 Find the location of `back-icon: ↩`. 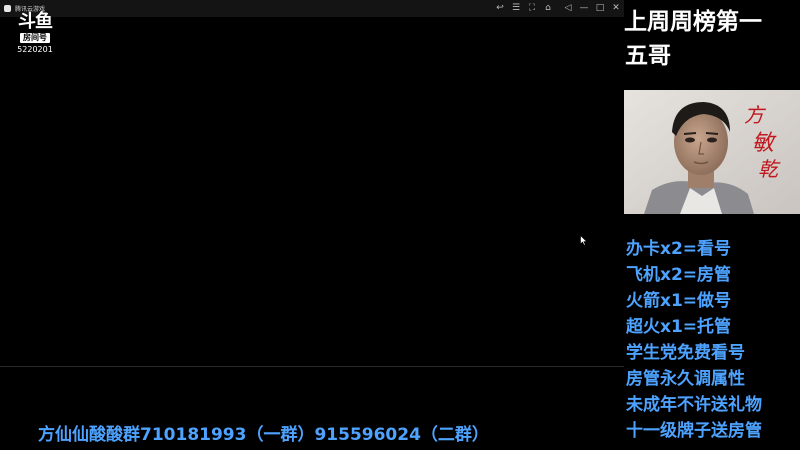

back-icon: ↩ is located at coordinates (500, 8).